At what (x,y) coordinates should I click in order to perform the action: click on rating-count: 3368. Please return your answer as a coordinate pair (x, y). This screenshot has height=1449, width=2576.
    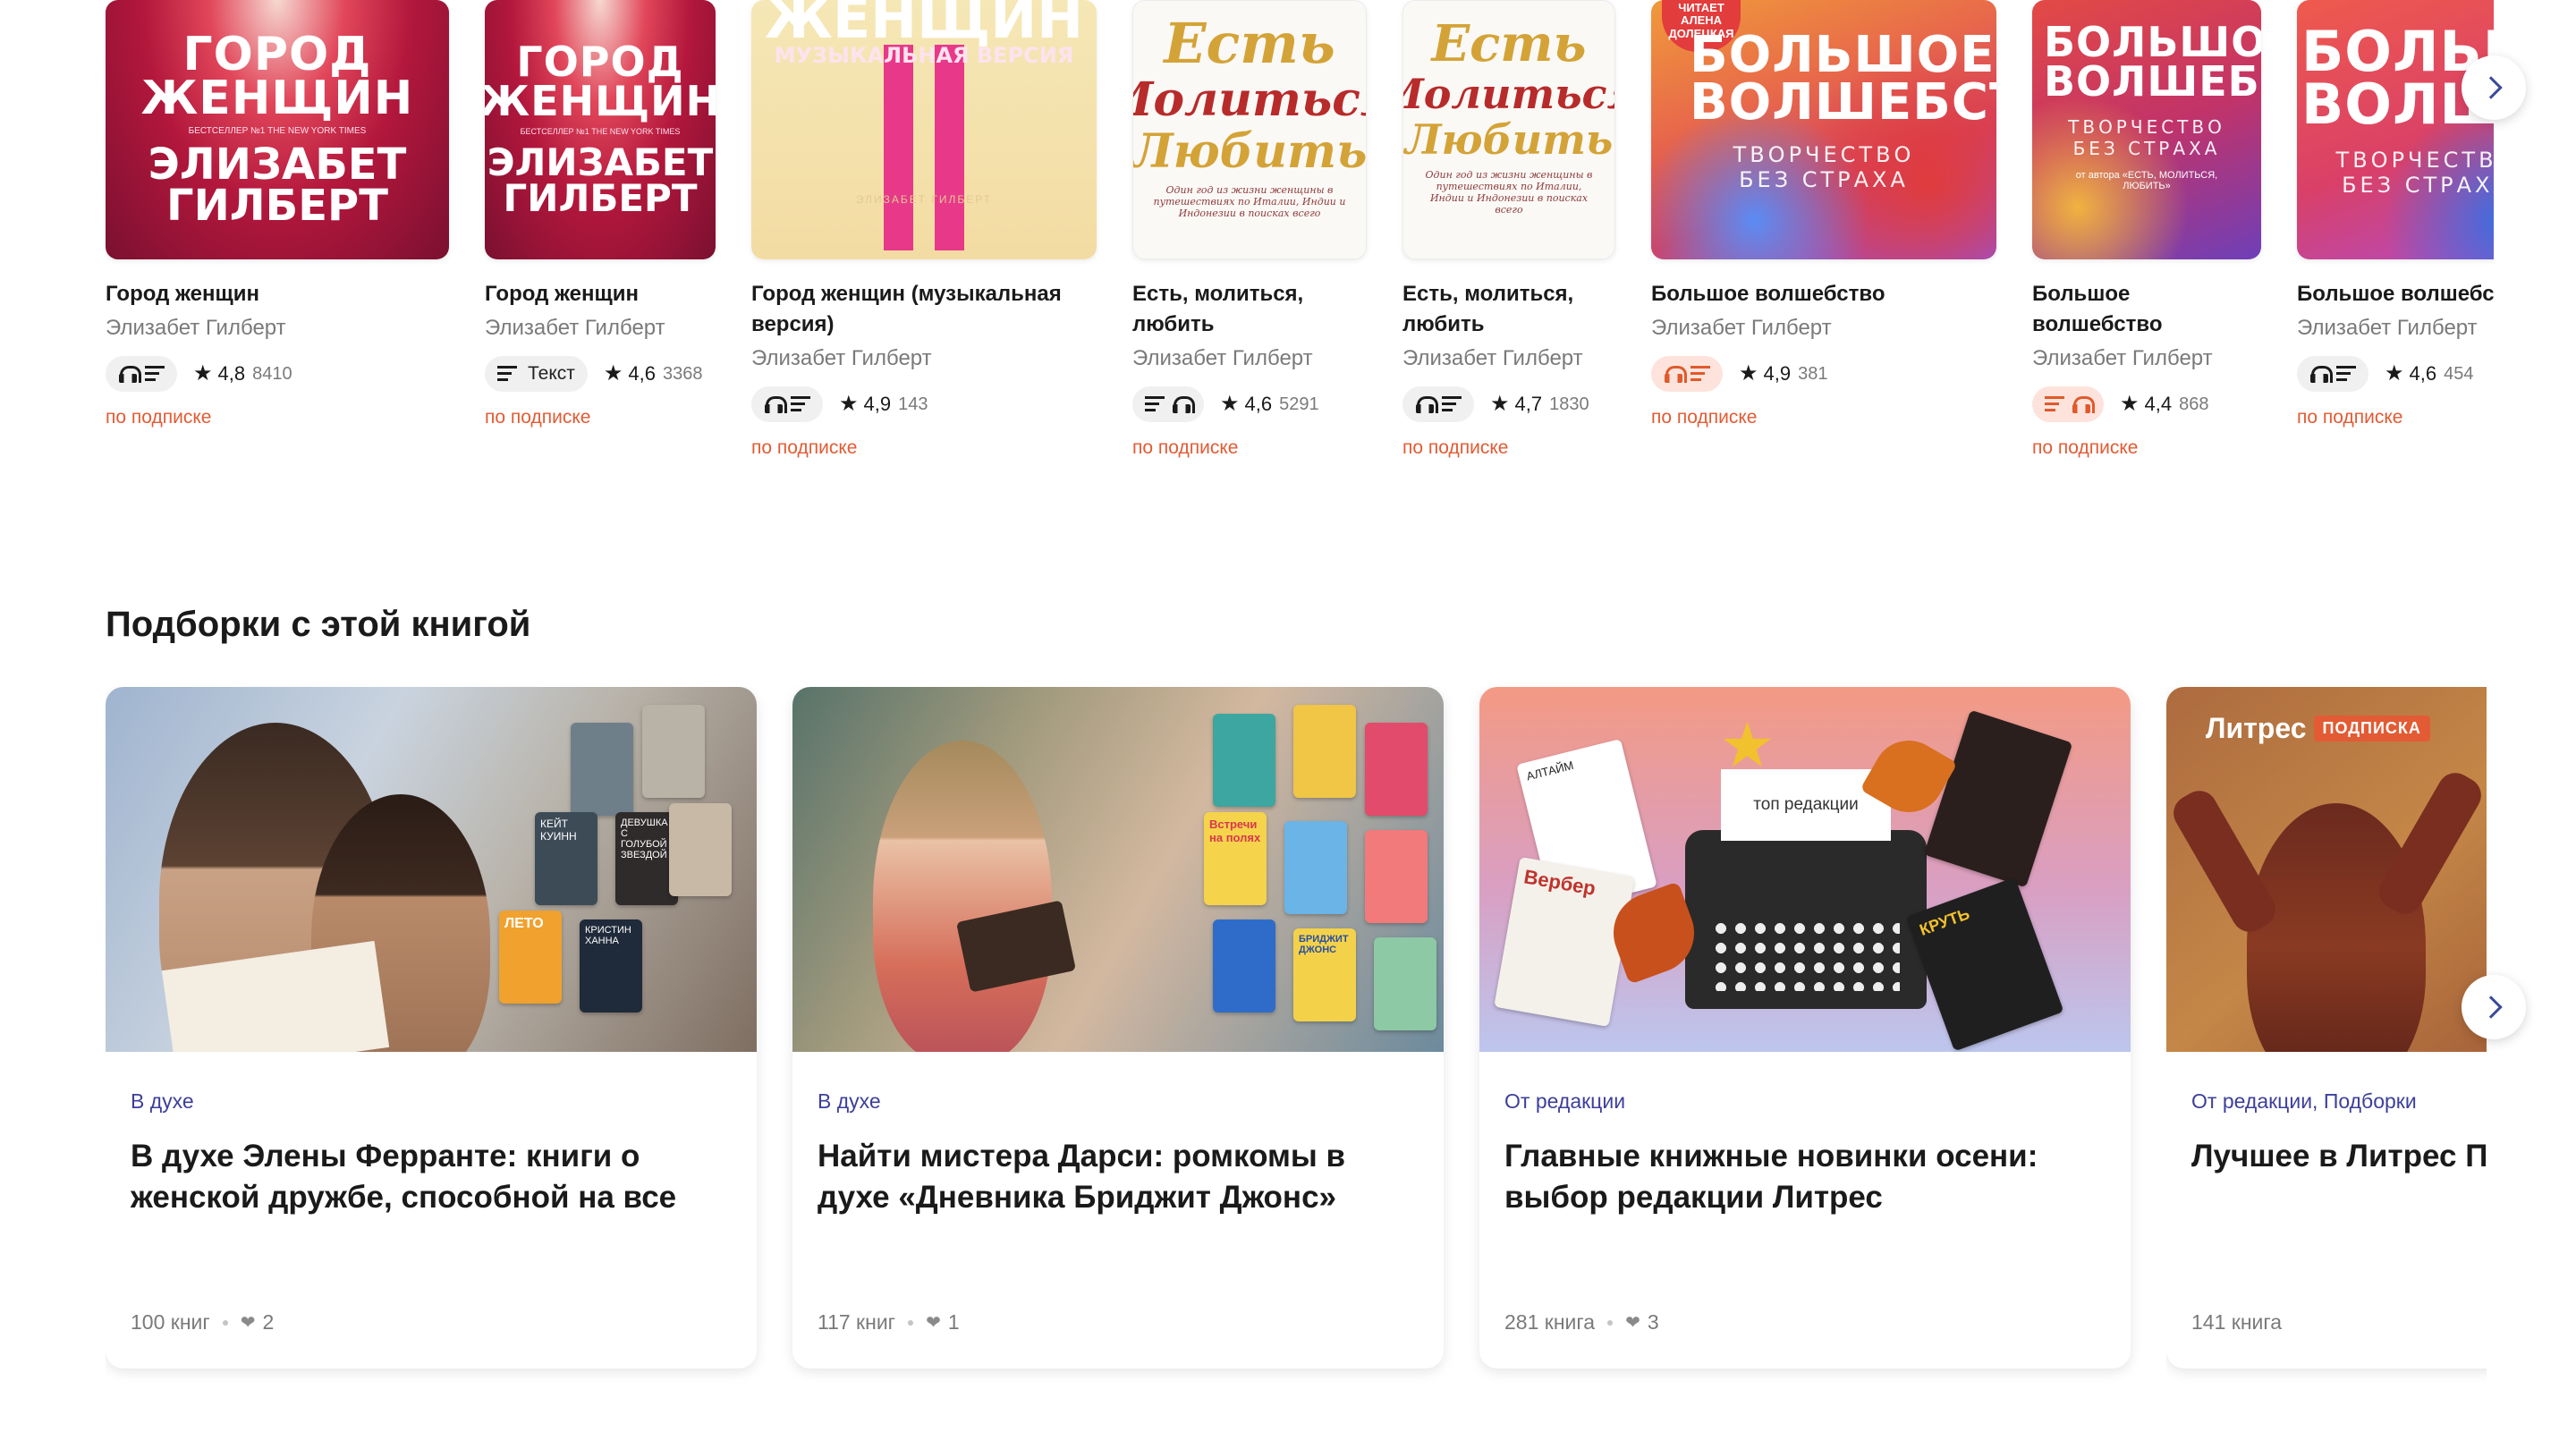
    Looking at the image, I should click on (682, 373).